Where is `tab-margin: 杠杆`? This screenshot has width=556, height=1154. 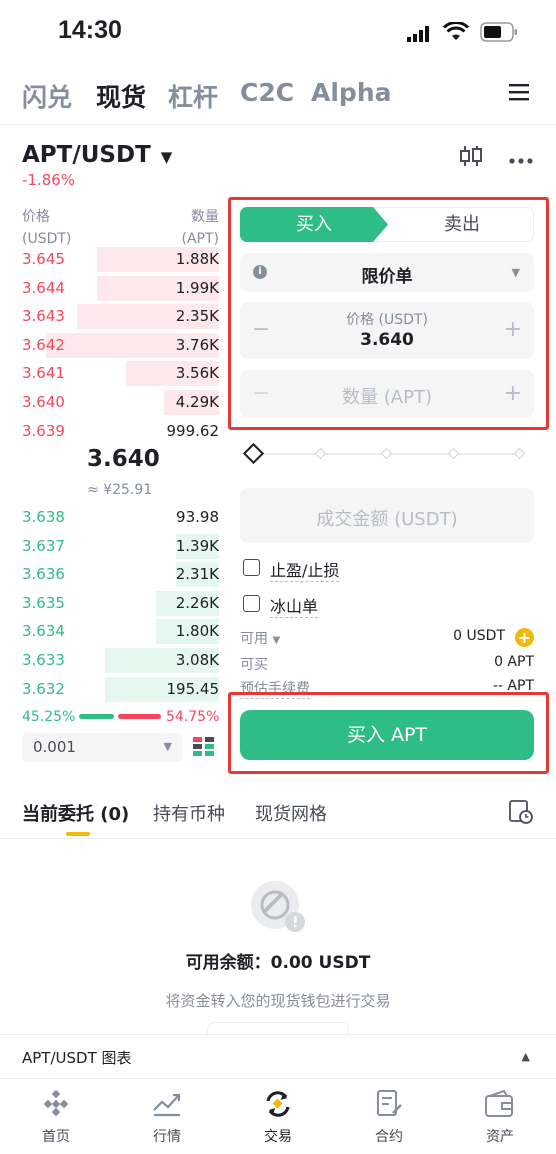
tab-margin: 杠杆 is located at coordinates (193, 96).